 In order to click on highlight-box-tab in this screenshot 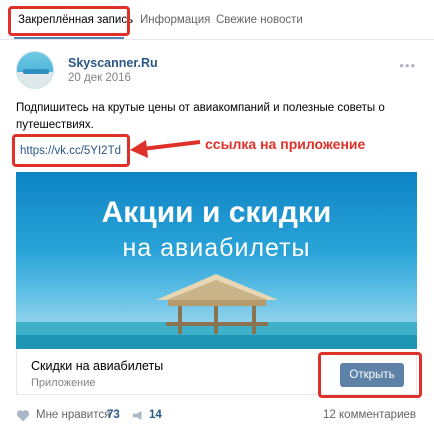, I will do `click(69, 21)`.